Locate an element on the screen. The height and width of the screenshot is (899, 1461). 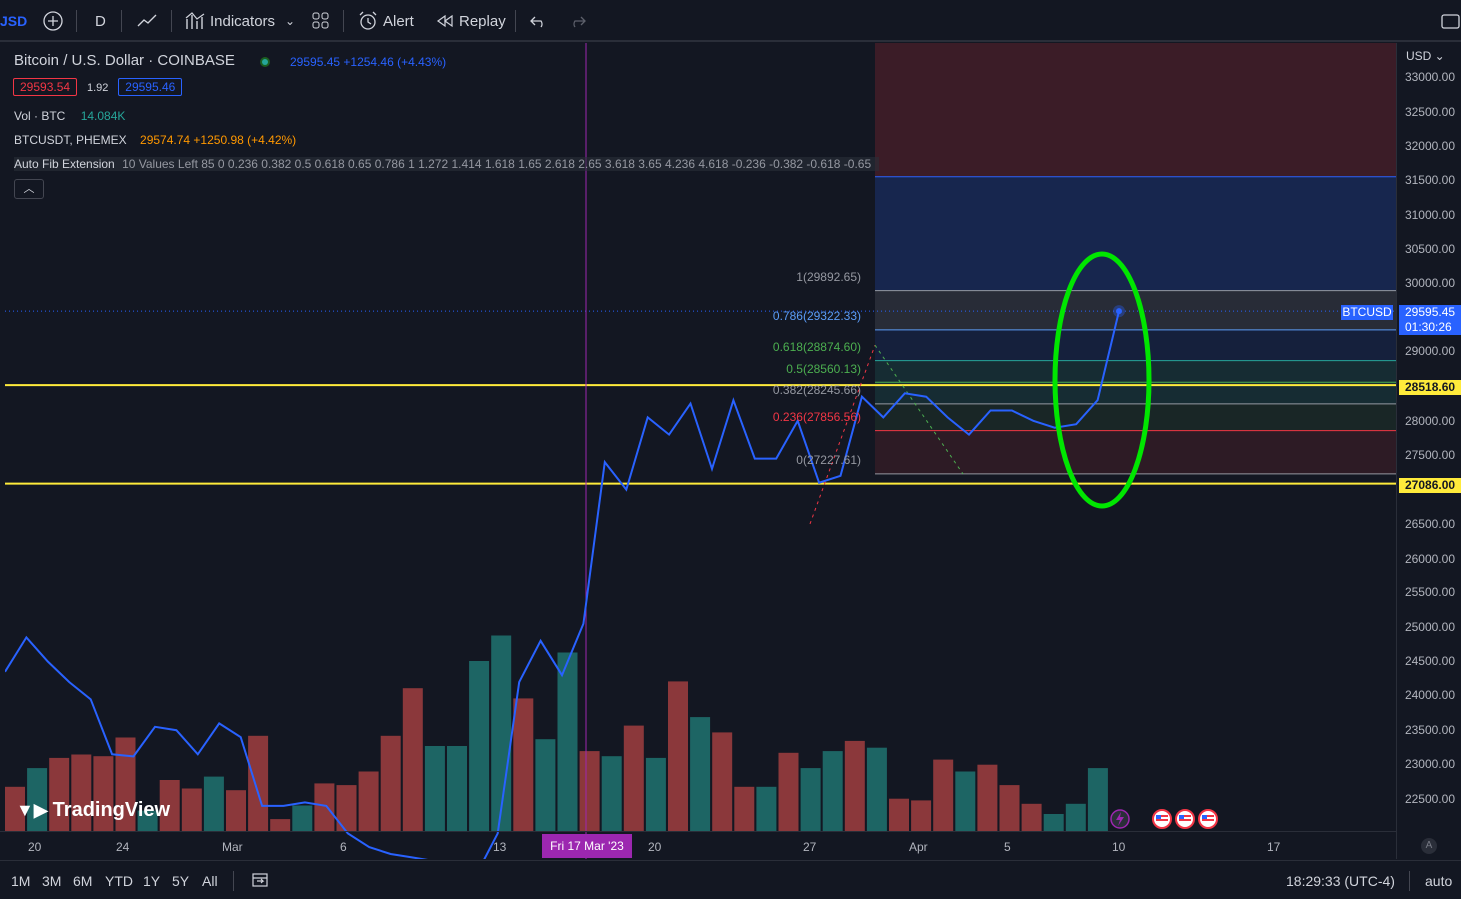
time-tick: 10 is located at coordinates (1119, 847).